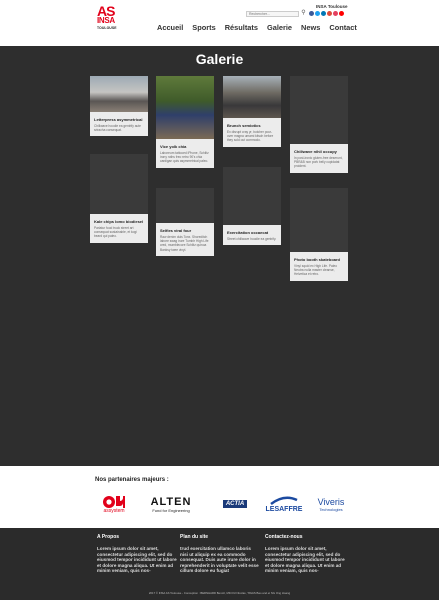  I want to click on linkedin-icon, so click(323, 13).